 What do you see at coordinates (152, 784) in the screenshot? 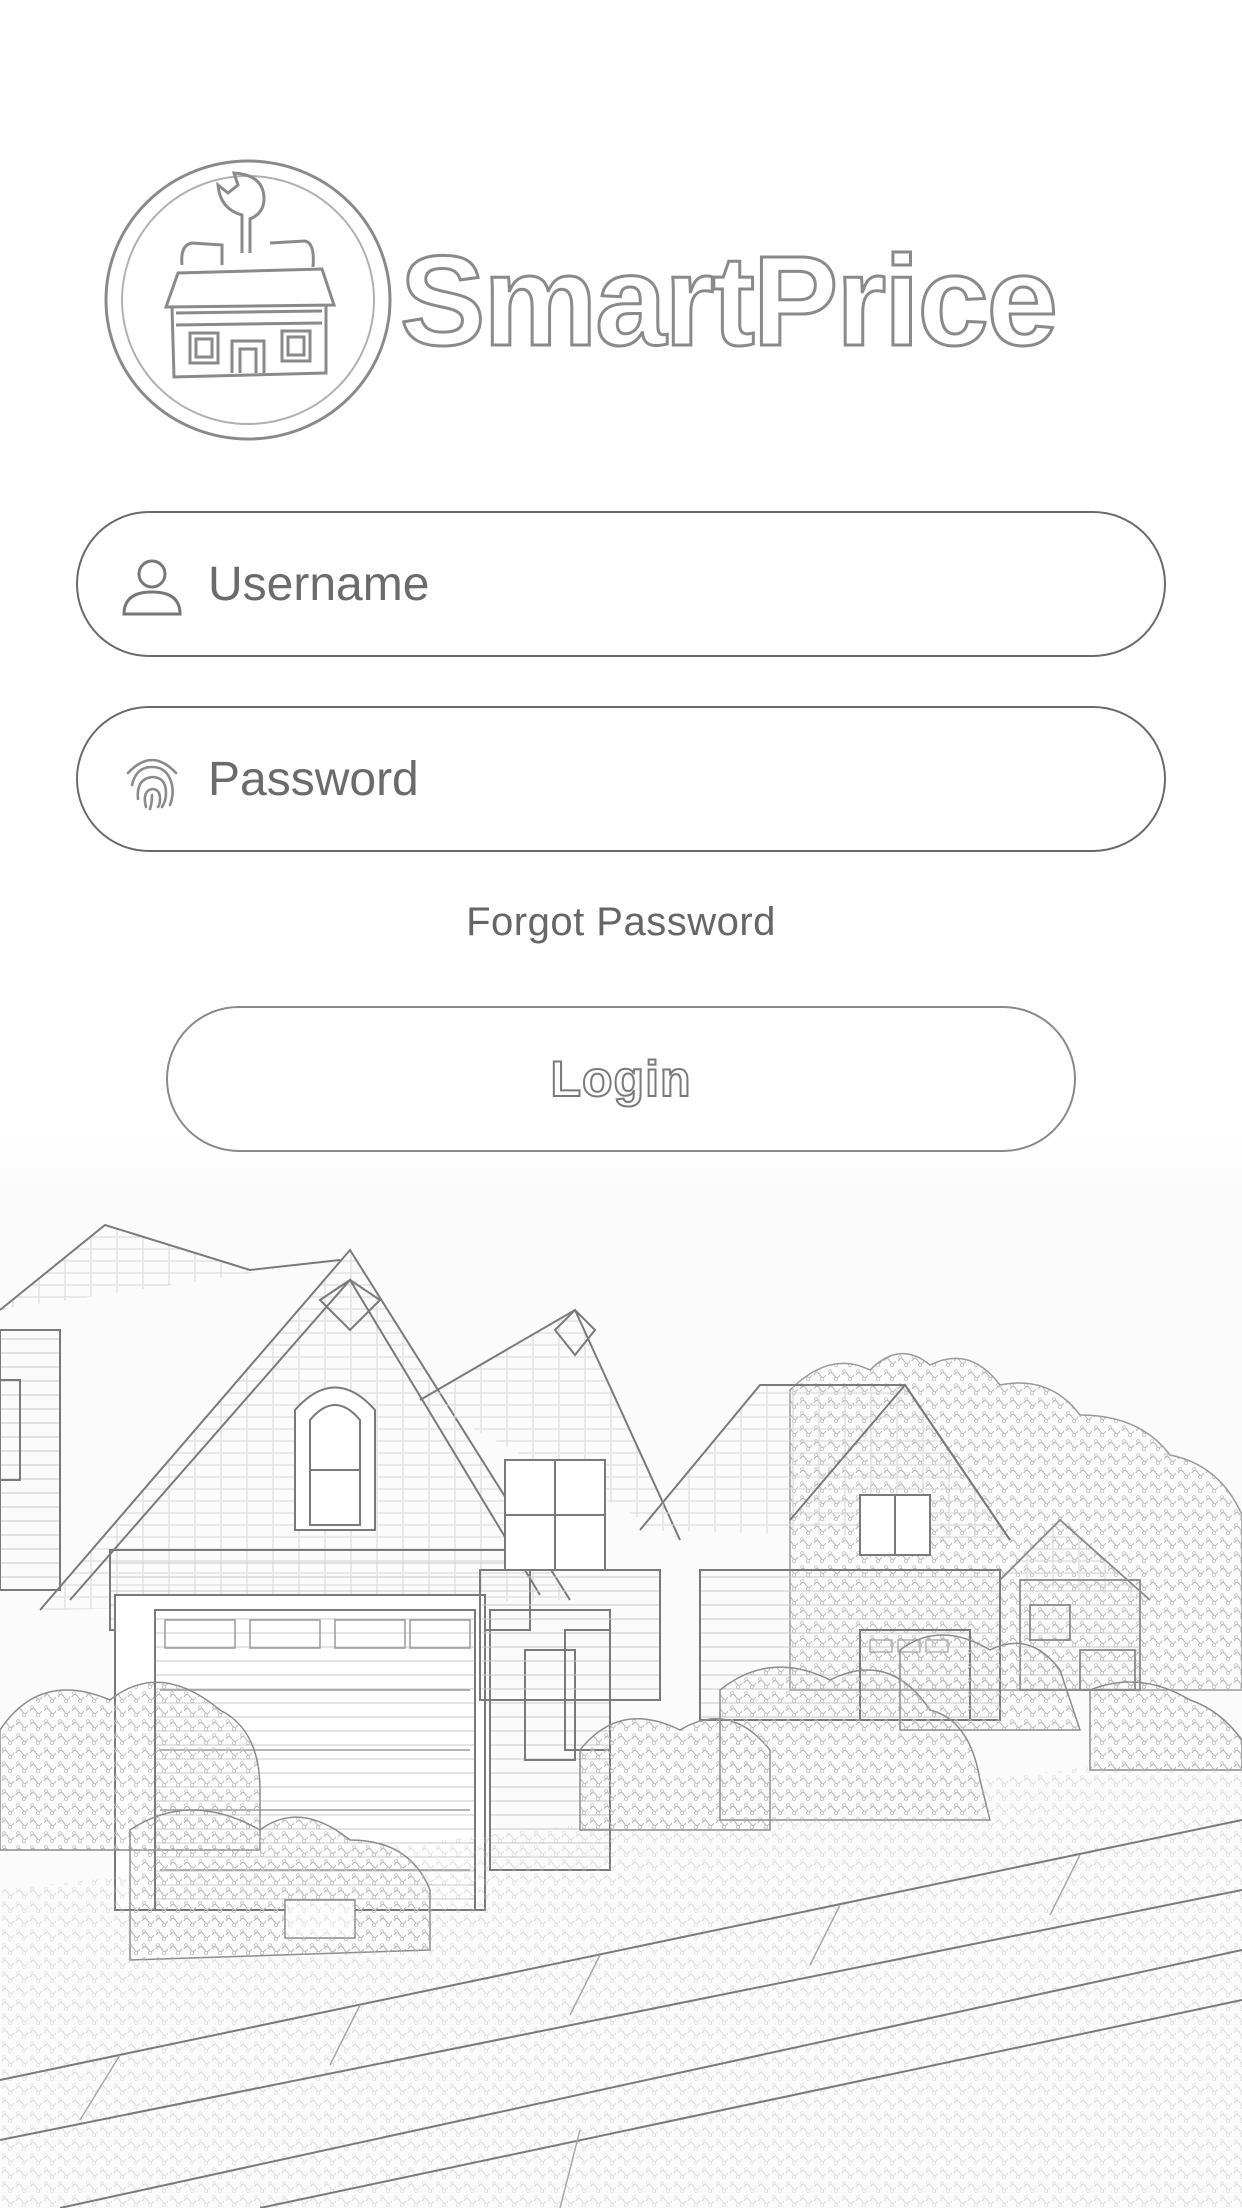
I see `fingerprint-icon` at bounding box center [152, 784].